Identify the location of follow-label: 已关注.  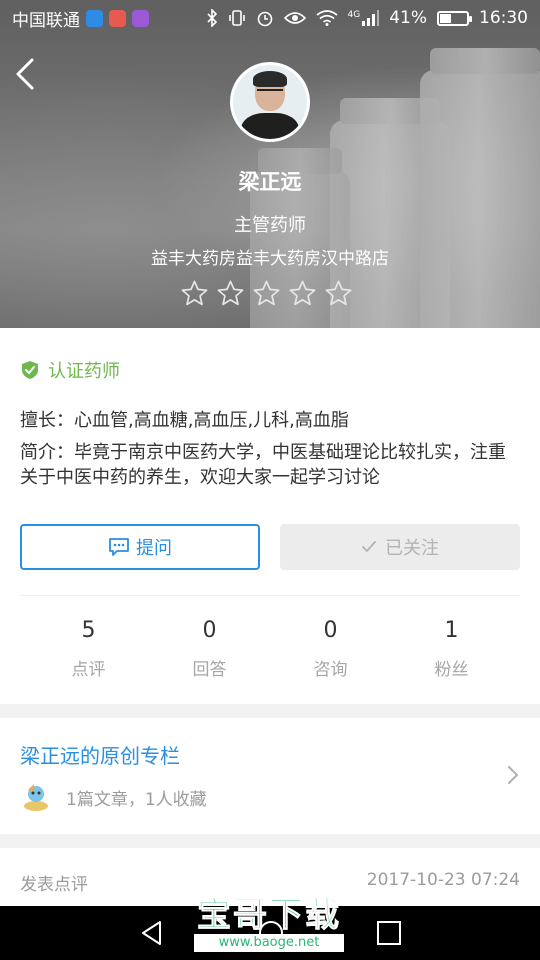
(412, 548).